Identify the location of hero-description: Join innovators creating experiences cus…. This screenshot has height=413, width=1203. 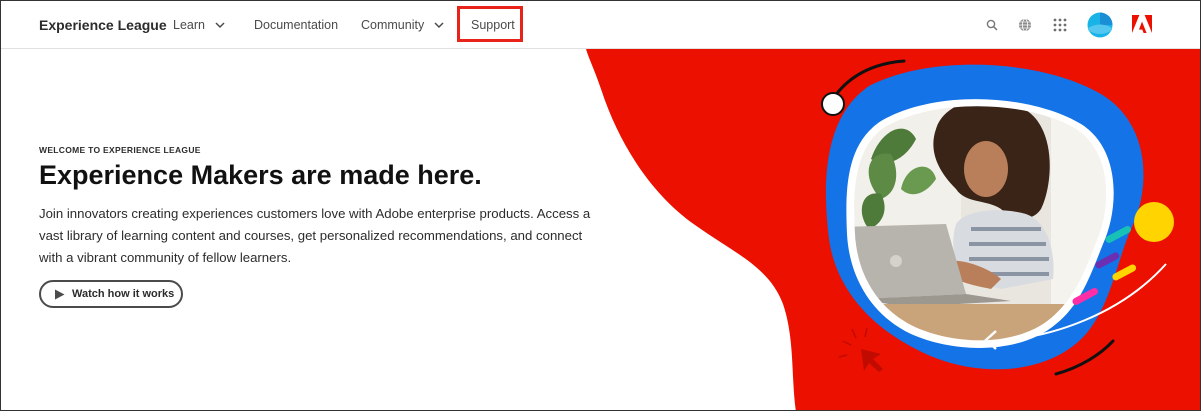
(315, 235).